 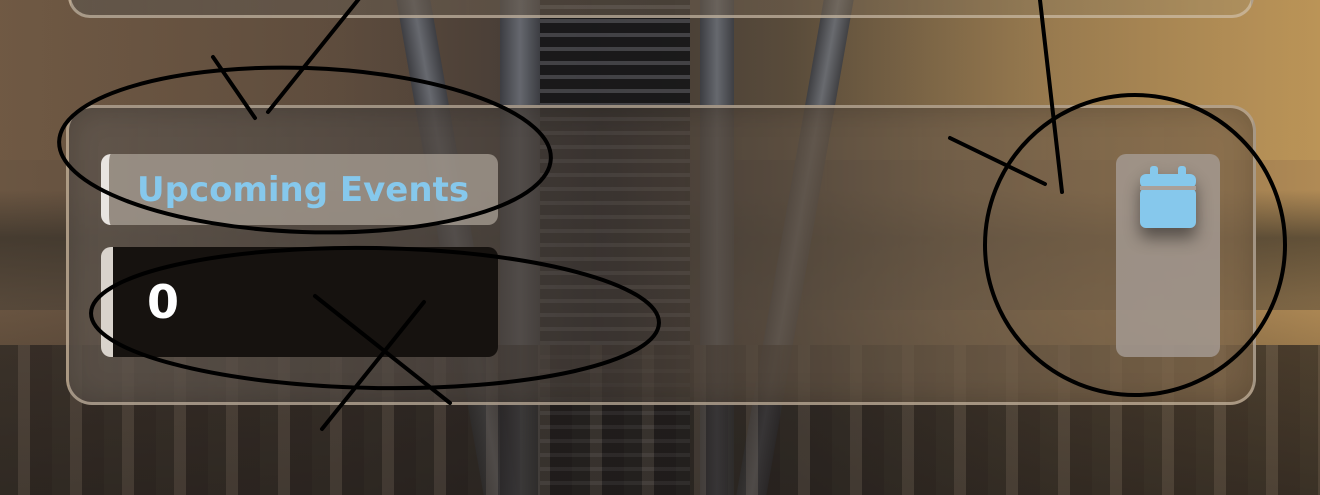 What do you see at coordinates (163, 302) in the screenshot?
I see `event-count-value: 0` at bounding box center [163, 302].